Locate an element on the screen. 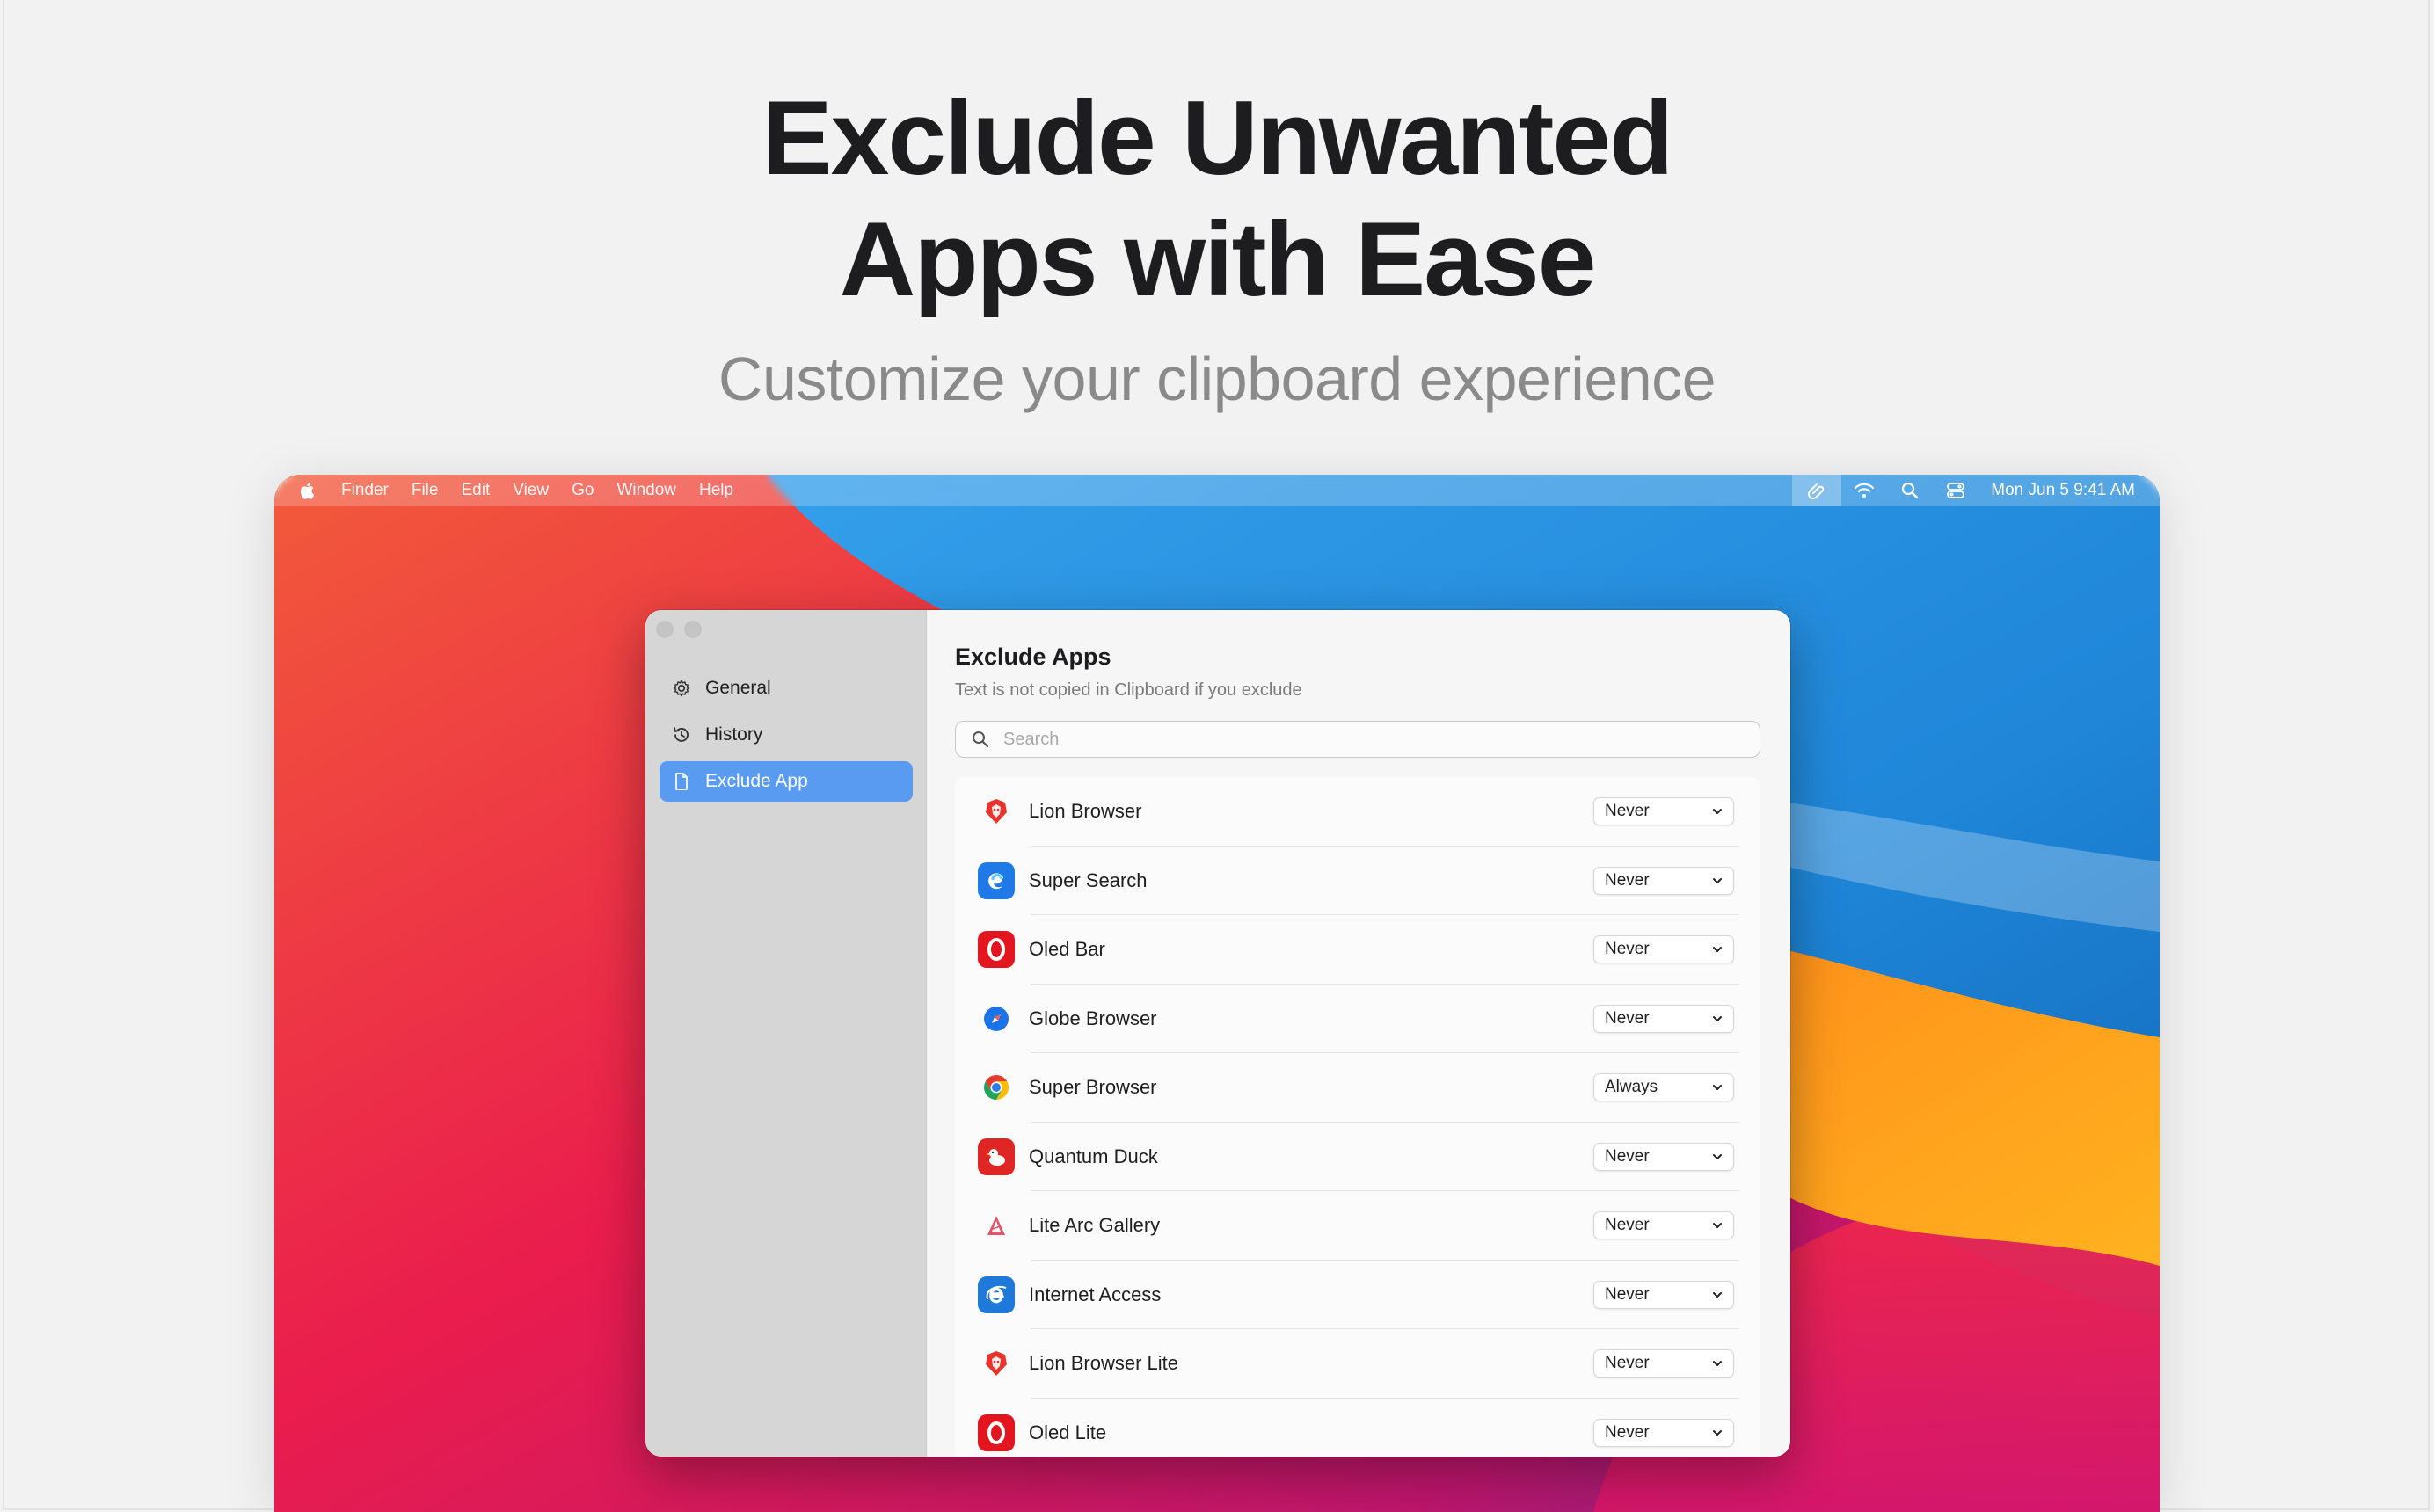  page-subheadline: Customize your clipboard experience is located at coordinates (1217, 379).